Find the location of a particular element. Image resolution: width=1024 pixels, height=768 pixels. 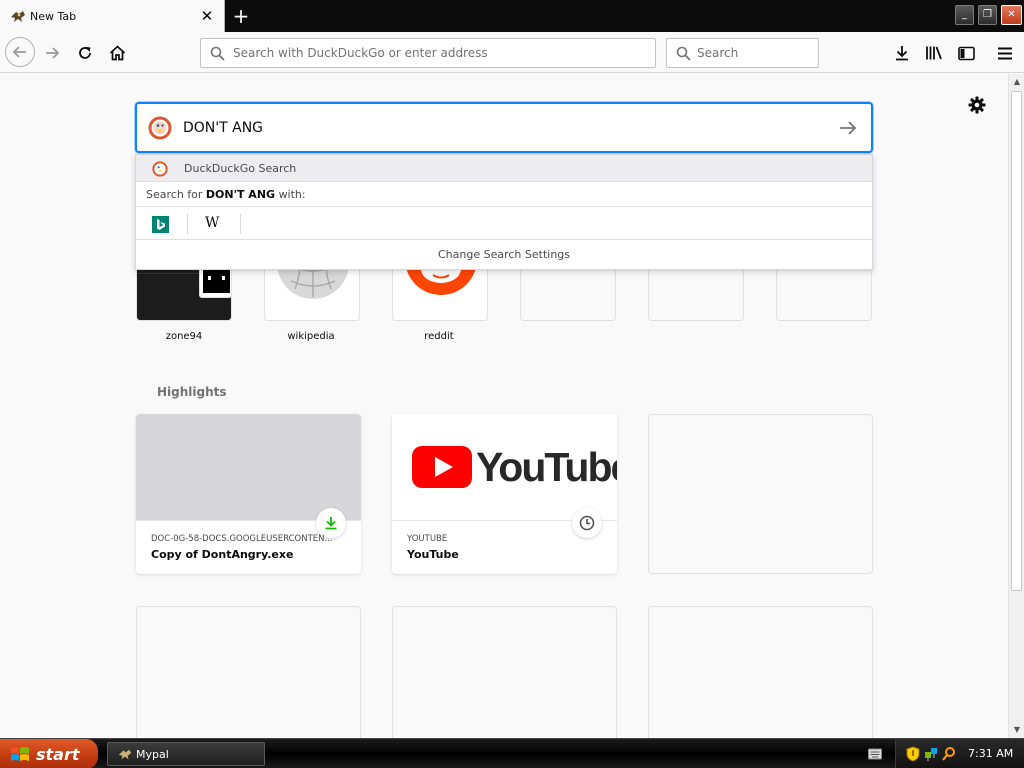

top-site-label: wikipedia is located at coordinates (311, 336).